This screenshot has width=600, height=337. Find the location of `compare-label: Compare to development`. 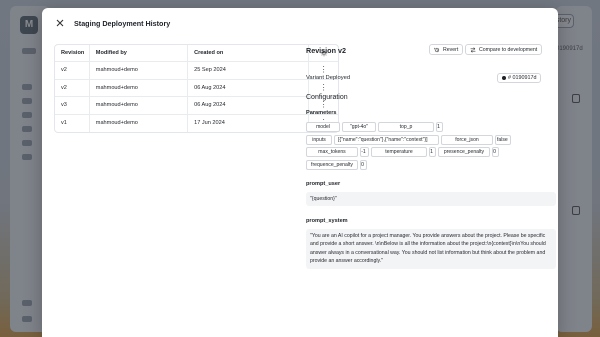

compare-label: Compare to development is located at coordinates (508, 49).